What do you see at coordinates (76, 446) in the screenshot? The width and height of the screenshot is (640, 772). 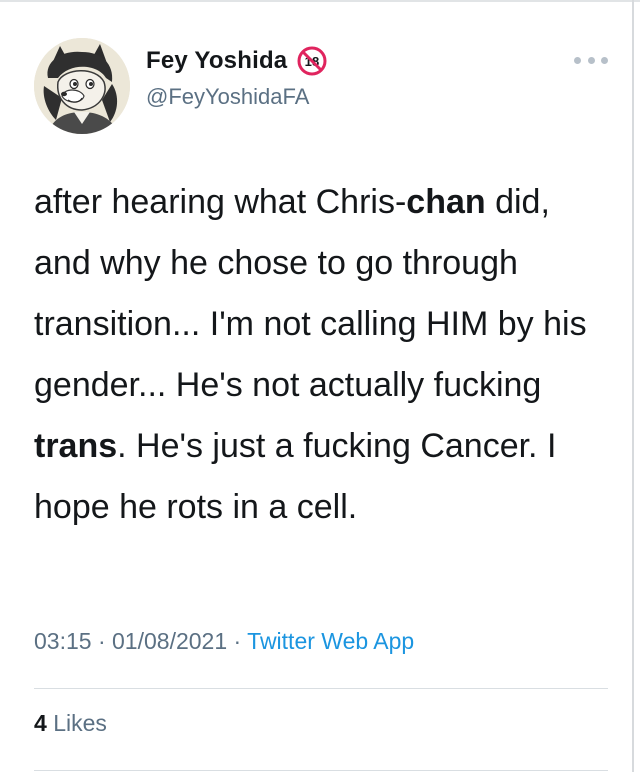 I see `tweet-text-bold: trans` at bounding box center [76, 446].